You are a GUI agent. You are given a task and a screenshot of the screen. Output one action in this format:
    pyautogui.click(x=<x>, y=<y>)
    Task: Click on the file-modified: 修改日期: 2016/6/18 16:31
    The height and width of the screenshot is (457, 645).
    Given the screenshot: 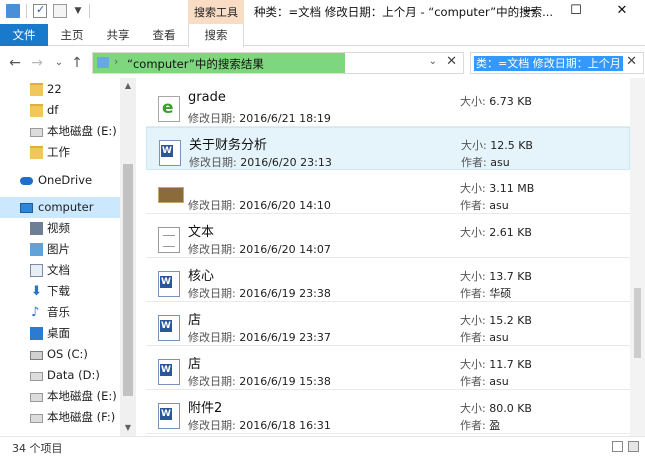 What is the action you would take?
    pyautogui.click(x=259, y=425)
    